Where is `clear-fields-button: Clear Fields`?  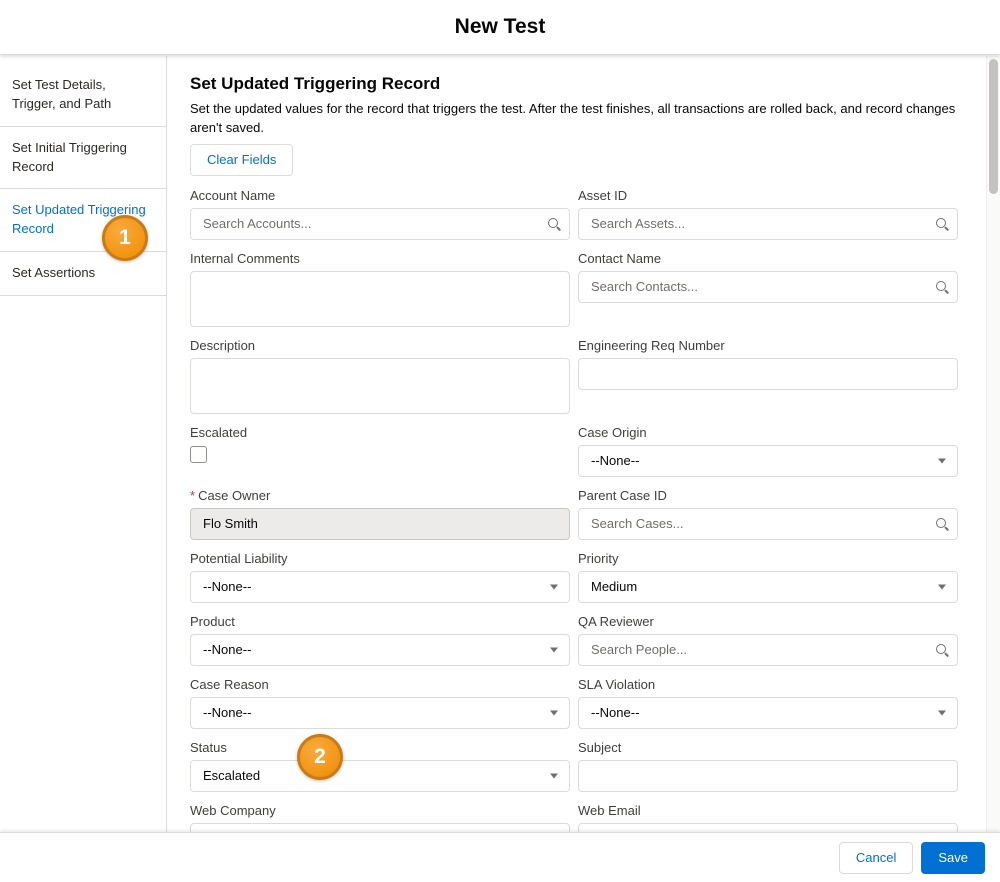 clear-fields-button: Clear Fields is located at coordinates (242, 159).